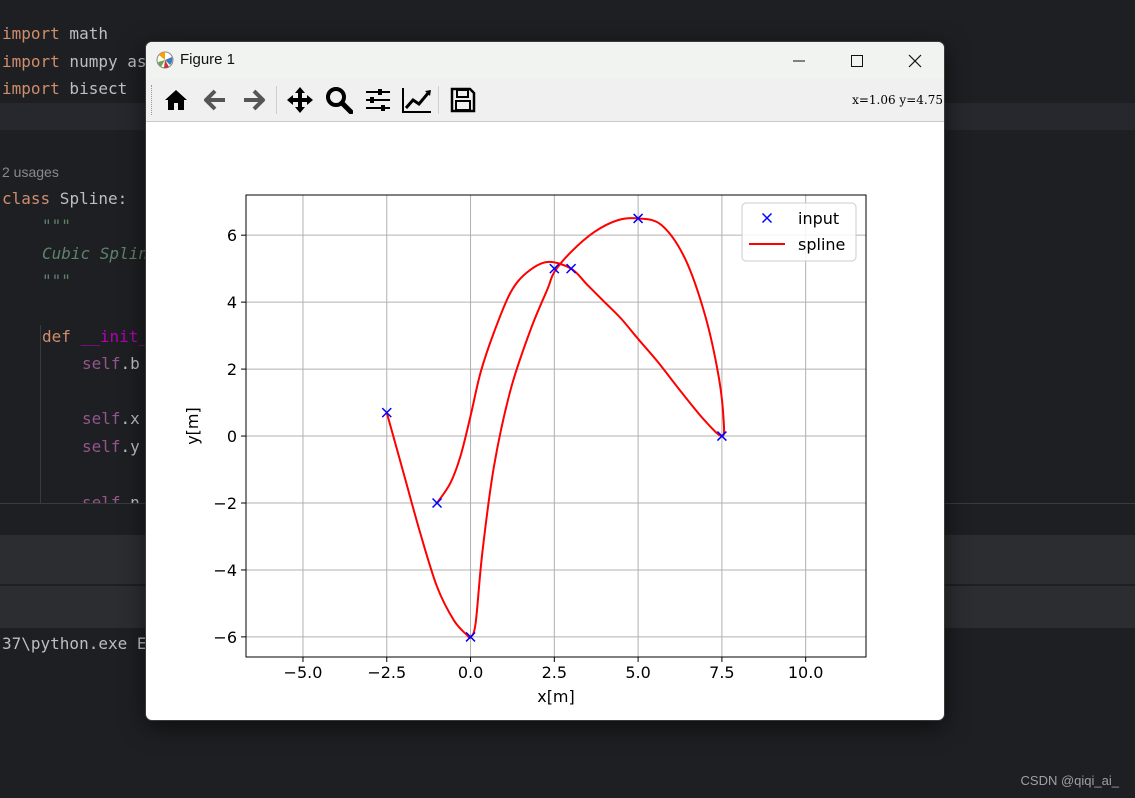 The height and width of the screenshot is (798, 1135). I want to click on watermark: CSDN @qiqi_ai_, so click(1069, 780).